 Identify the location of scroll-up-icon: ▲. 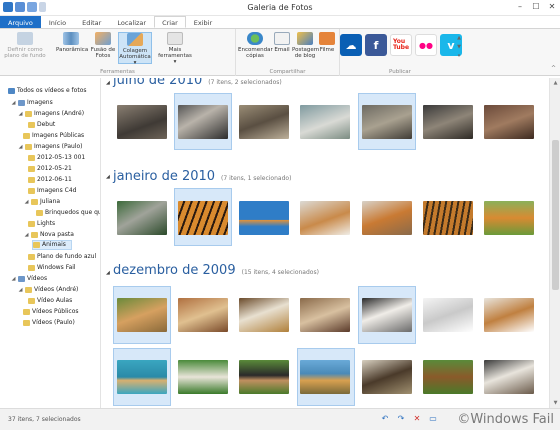
(555, 83).